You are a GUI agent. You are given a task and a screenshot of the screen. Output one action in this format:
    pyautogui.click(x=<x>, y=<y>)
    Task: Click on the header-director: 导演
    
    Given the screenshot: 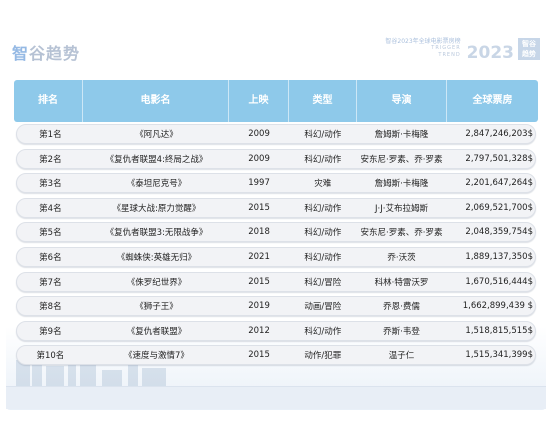 What is the action you would take?
    pyautogui.click(x=401, y=101)
    